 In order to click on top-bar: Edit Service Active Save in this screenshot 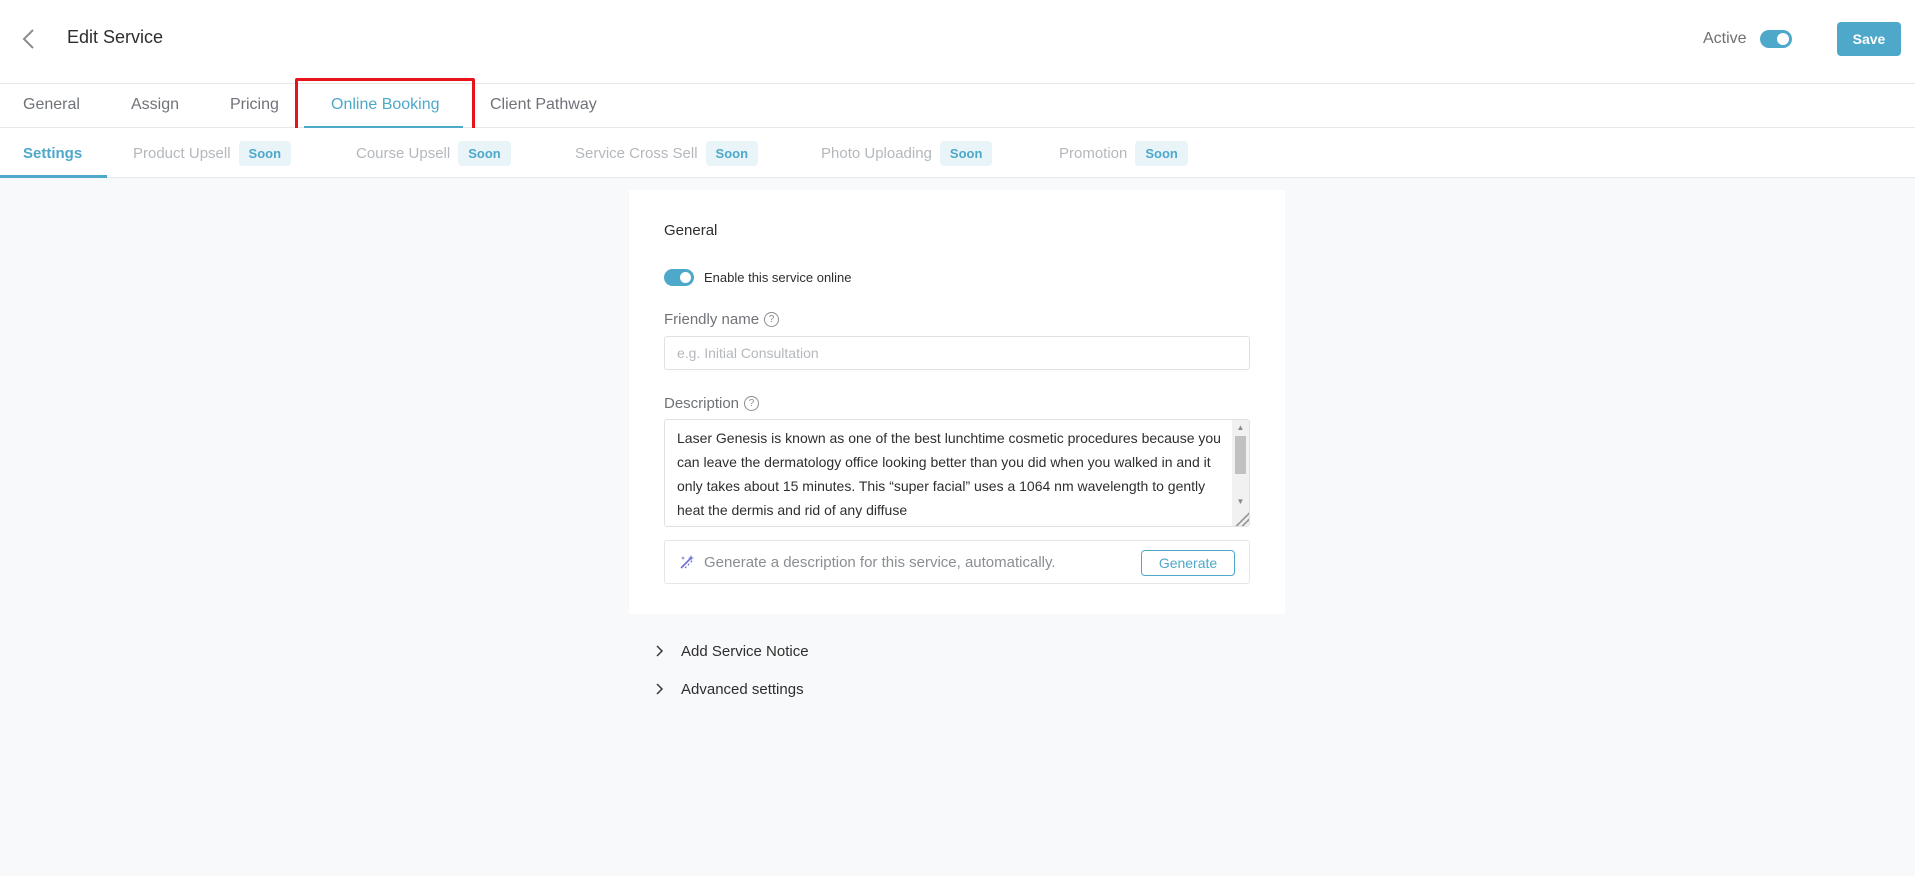, I will do `click(957, 42)`.